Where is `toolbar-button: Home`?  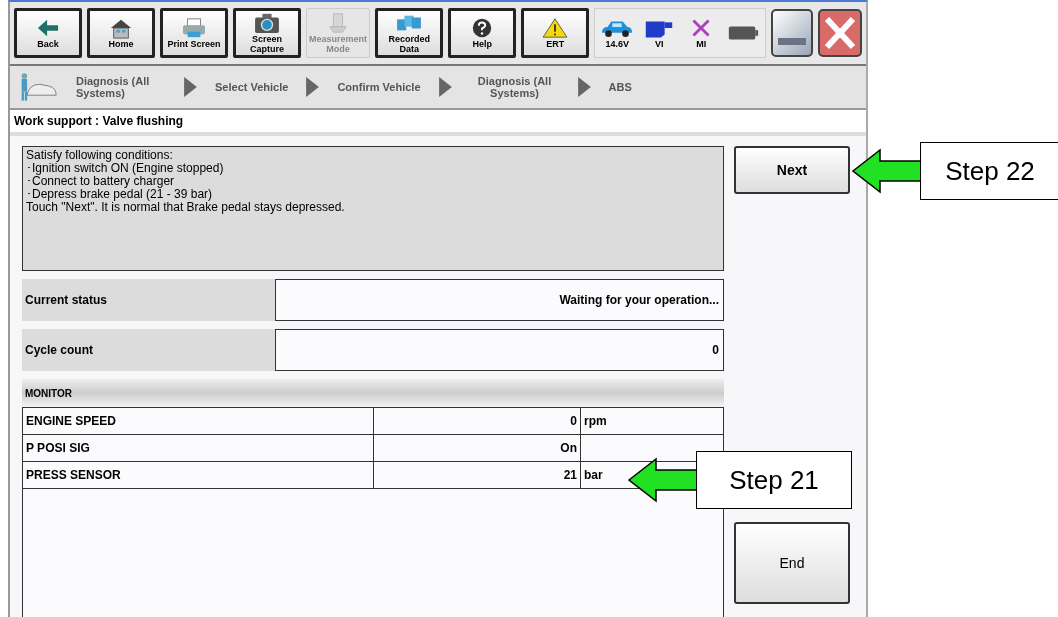 toolbar-button: Home is located at coordinates (121, 33).